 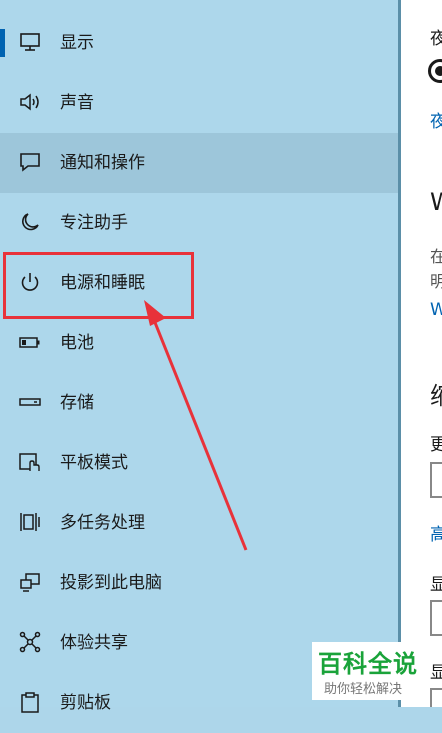 I want to click on sidebar-item-label: 电池, so click(x=77, y=343).